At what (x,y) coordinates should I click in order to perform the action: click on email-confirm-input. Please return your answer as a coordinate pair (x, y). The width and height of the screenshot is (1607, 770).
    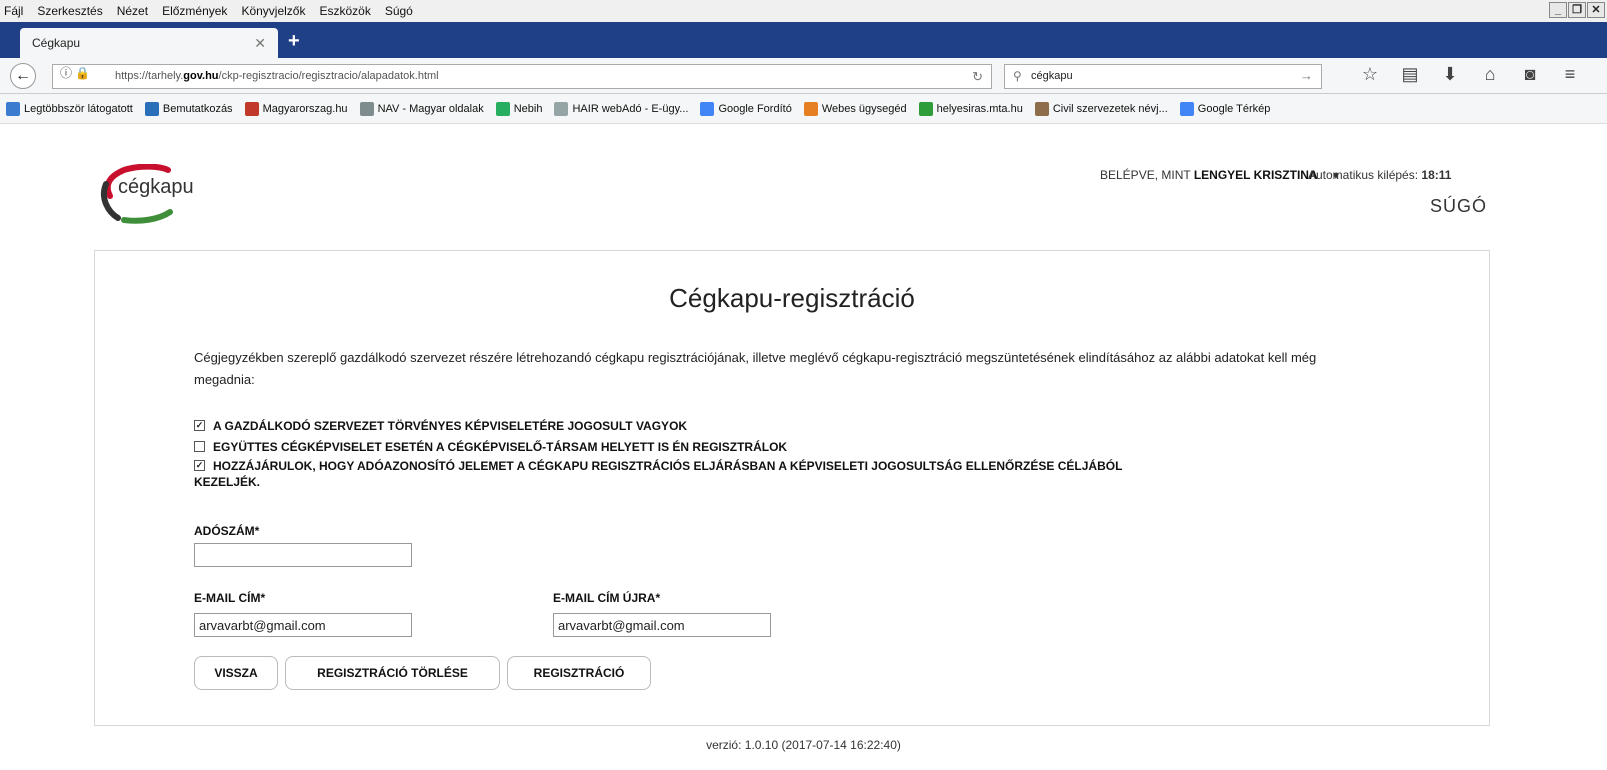
    Looking at the image, I should click on (662, 625).